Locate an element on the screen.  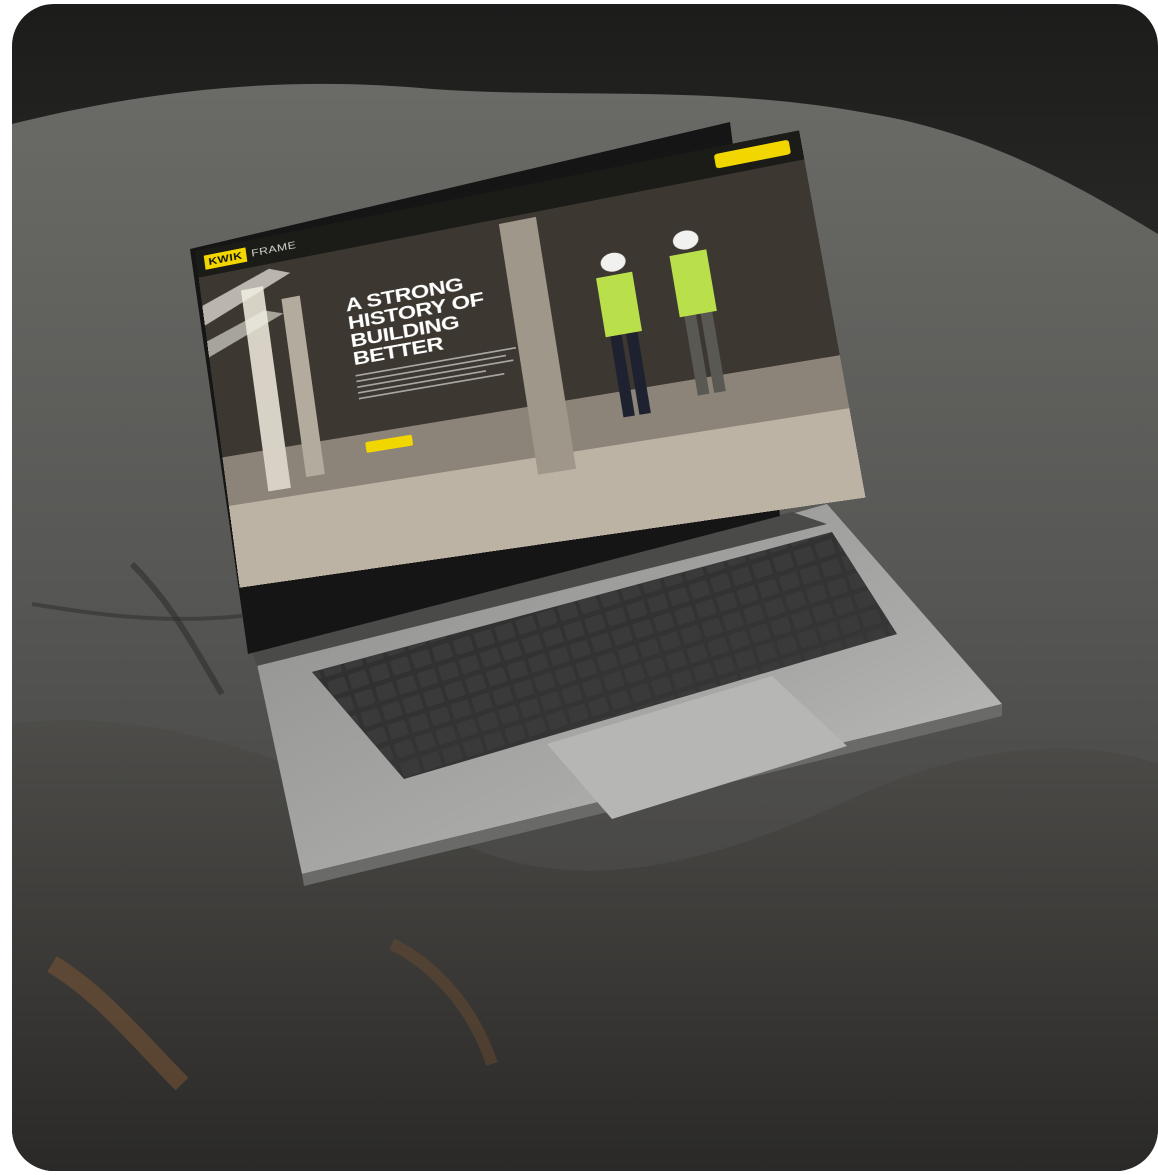
logo-mark: KWIK is located at coordinates (225, 258).